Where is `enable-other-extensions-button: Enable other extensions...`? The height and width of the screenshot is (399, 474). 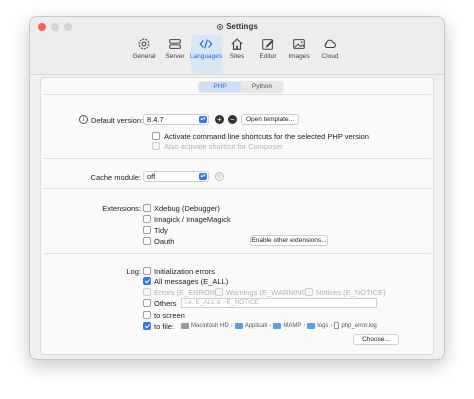
enable-other-extensions-button: Enable other extensions... is located at coordinates (289, 240).